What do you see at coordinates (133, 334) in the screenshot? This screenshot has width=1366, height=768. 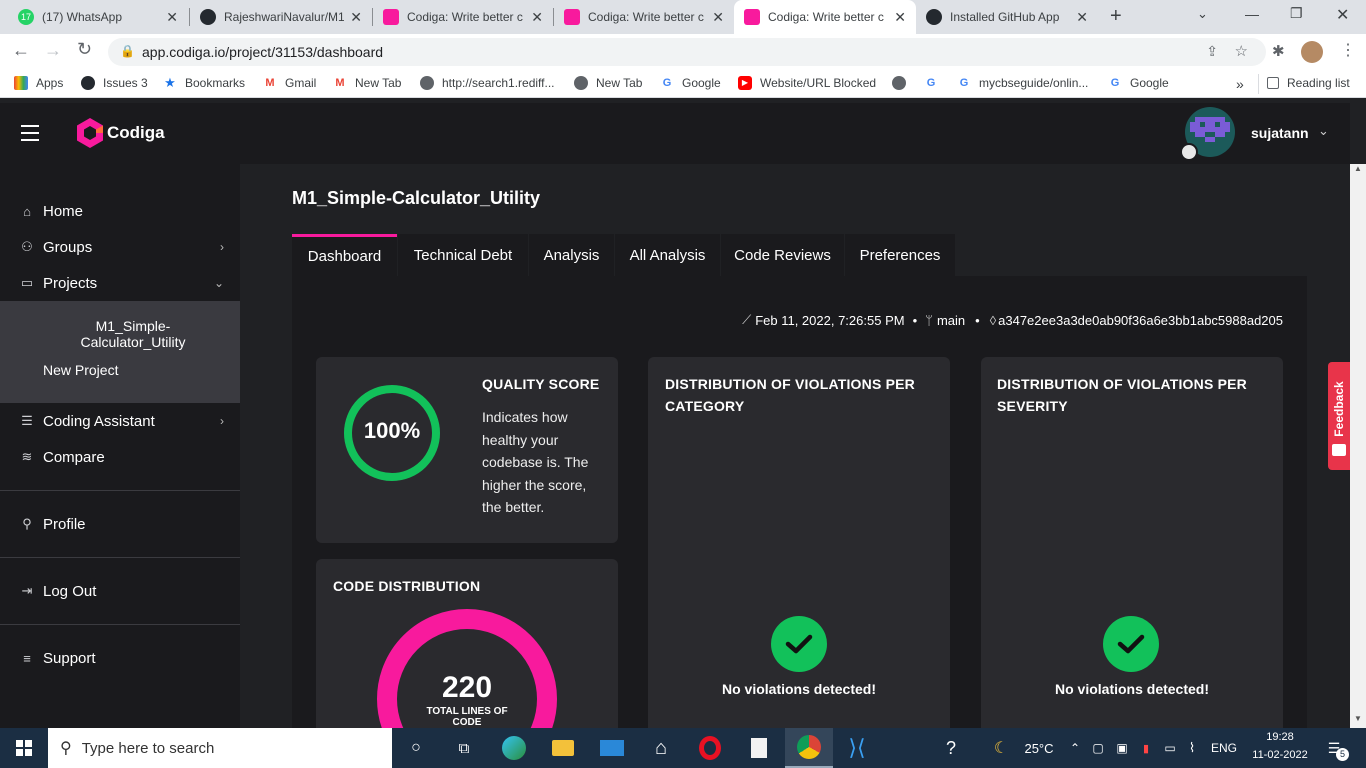 I see `sidebar-item-project: M1_Simple-Calculator_Utility` at bounding box center [133, 334].